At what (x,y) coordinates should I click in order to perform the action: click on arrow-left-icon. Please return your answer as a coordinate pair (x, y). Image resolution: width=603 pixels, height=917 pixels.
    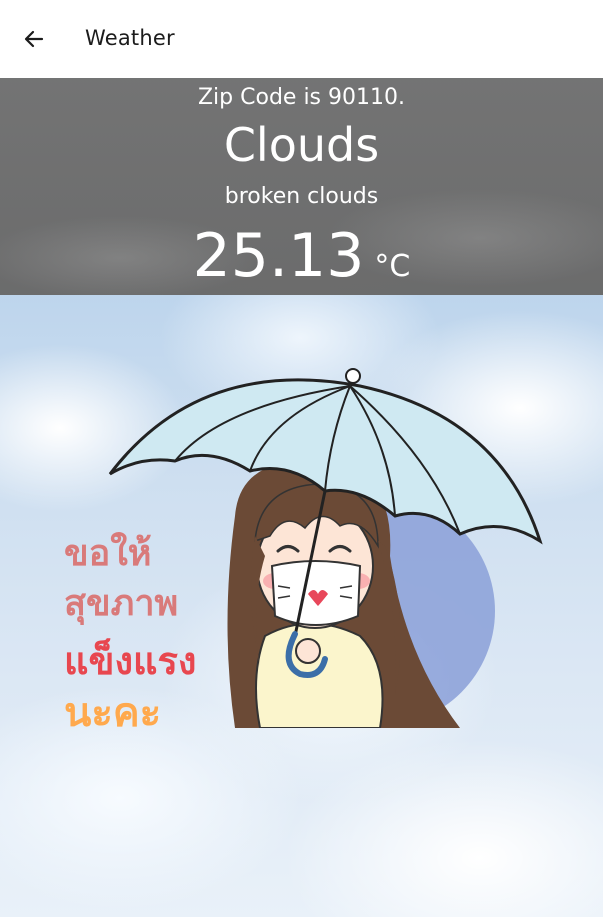
    Looking at the image, I should click on (34, 39).